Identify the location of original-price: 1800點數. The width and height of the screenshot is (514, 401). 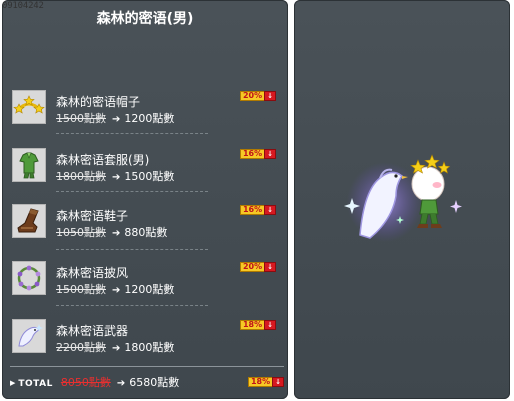
(81, 176).